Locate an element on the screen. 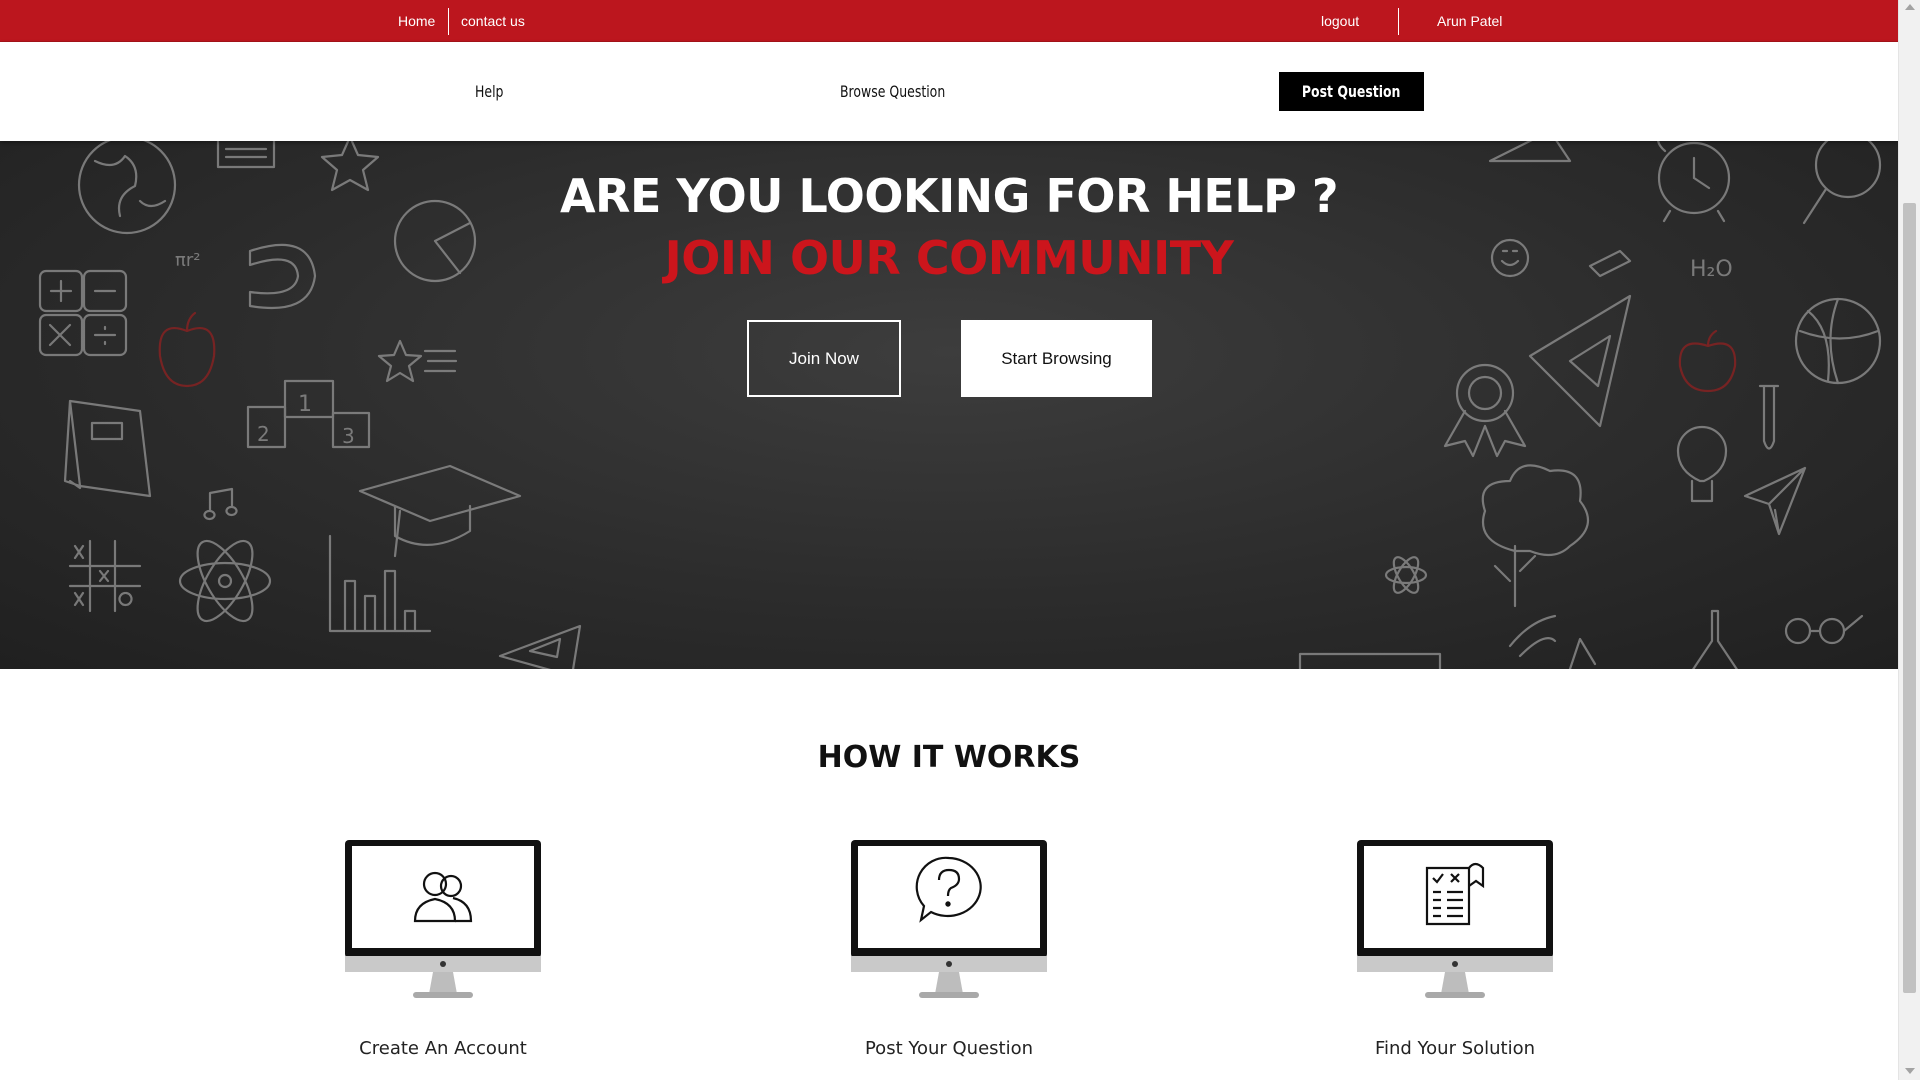 Image resolution: width=1920 pixels, height=1080 pixels. test-tube-doodle-icon is located at coordinates (1769, 417).